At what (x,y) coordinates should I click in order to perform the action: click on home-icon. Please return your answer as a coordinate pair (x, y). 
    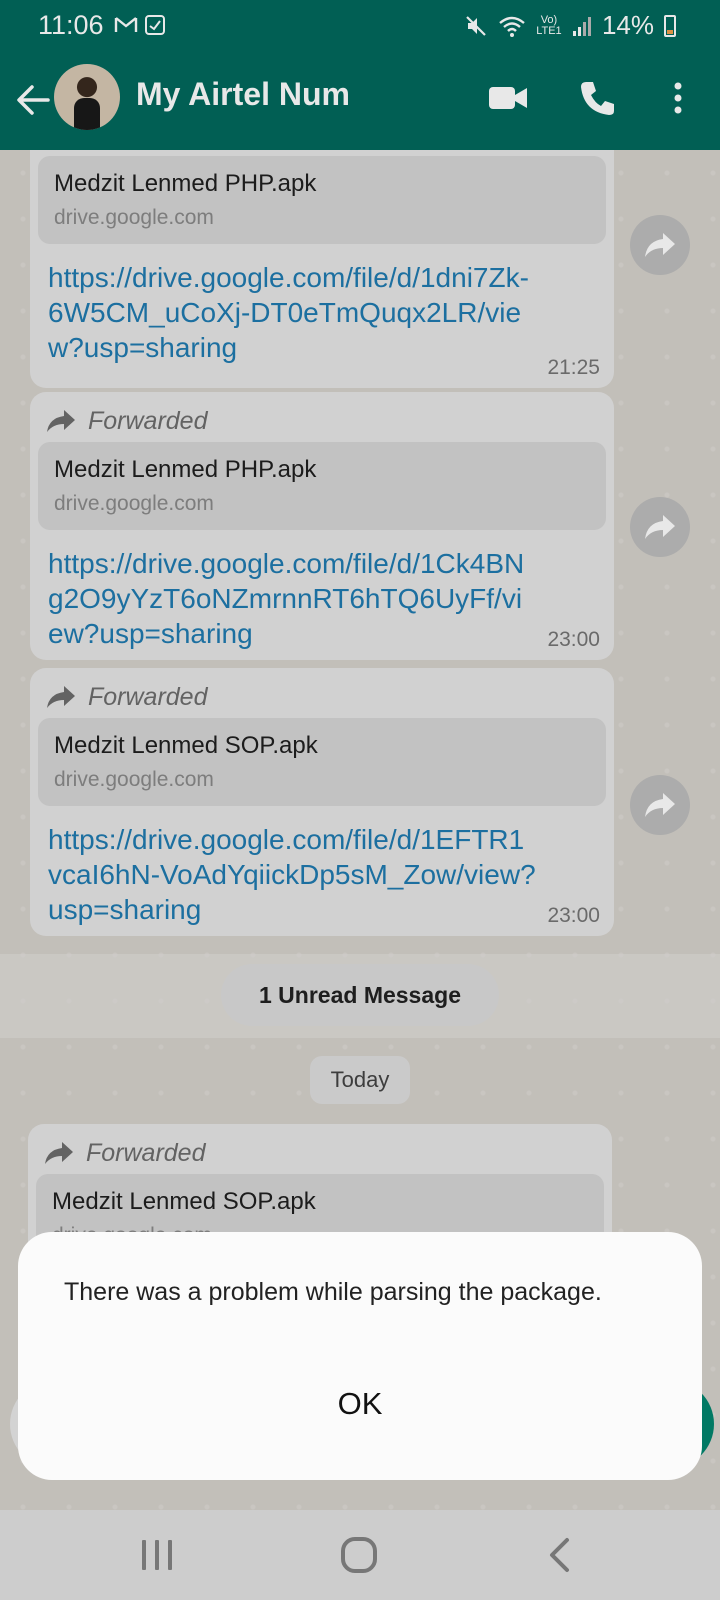
    Looking at the image, I should click on (359, 1555).